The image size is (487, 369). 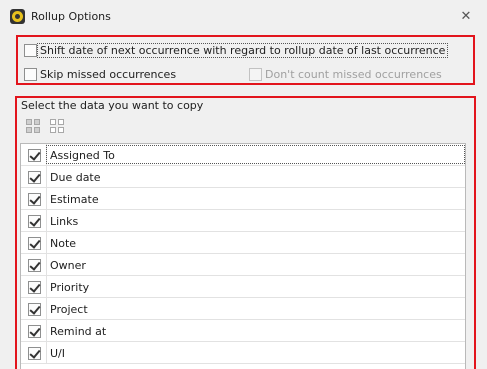 What do you see at coordinates (112, 105) in the screenshot?
I see `copy-section-label: Select the data you want to copy` at bounding box center [112, 105].